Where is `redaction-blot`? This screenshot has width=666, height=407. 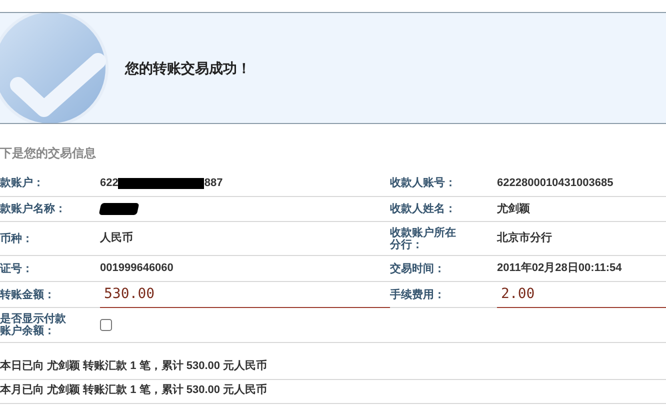 redaction-blot is located at coordinates (119, 209).